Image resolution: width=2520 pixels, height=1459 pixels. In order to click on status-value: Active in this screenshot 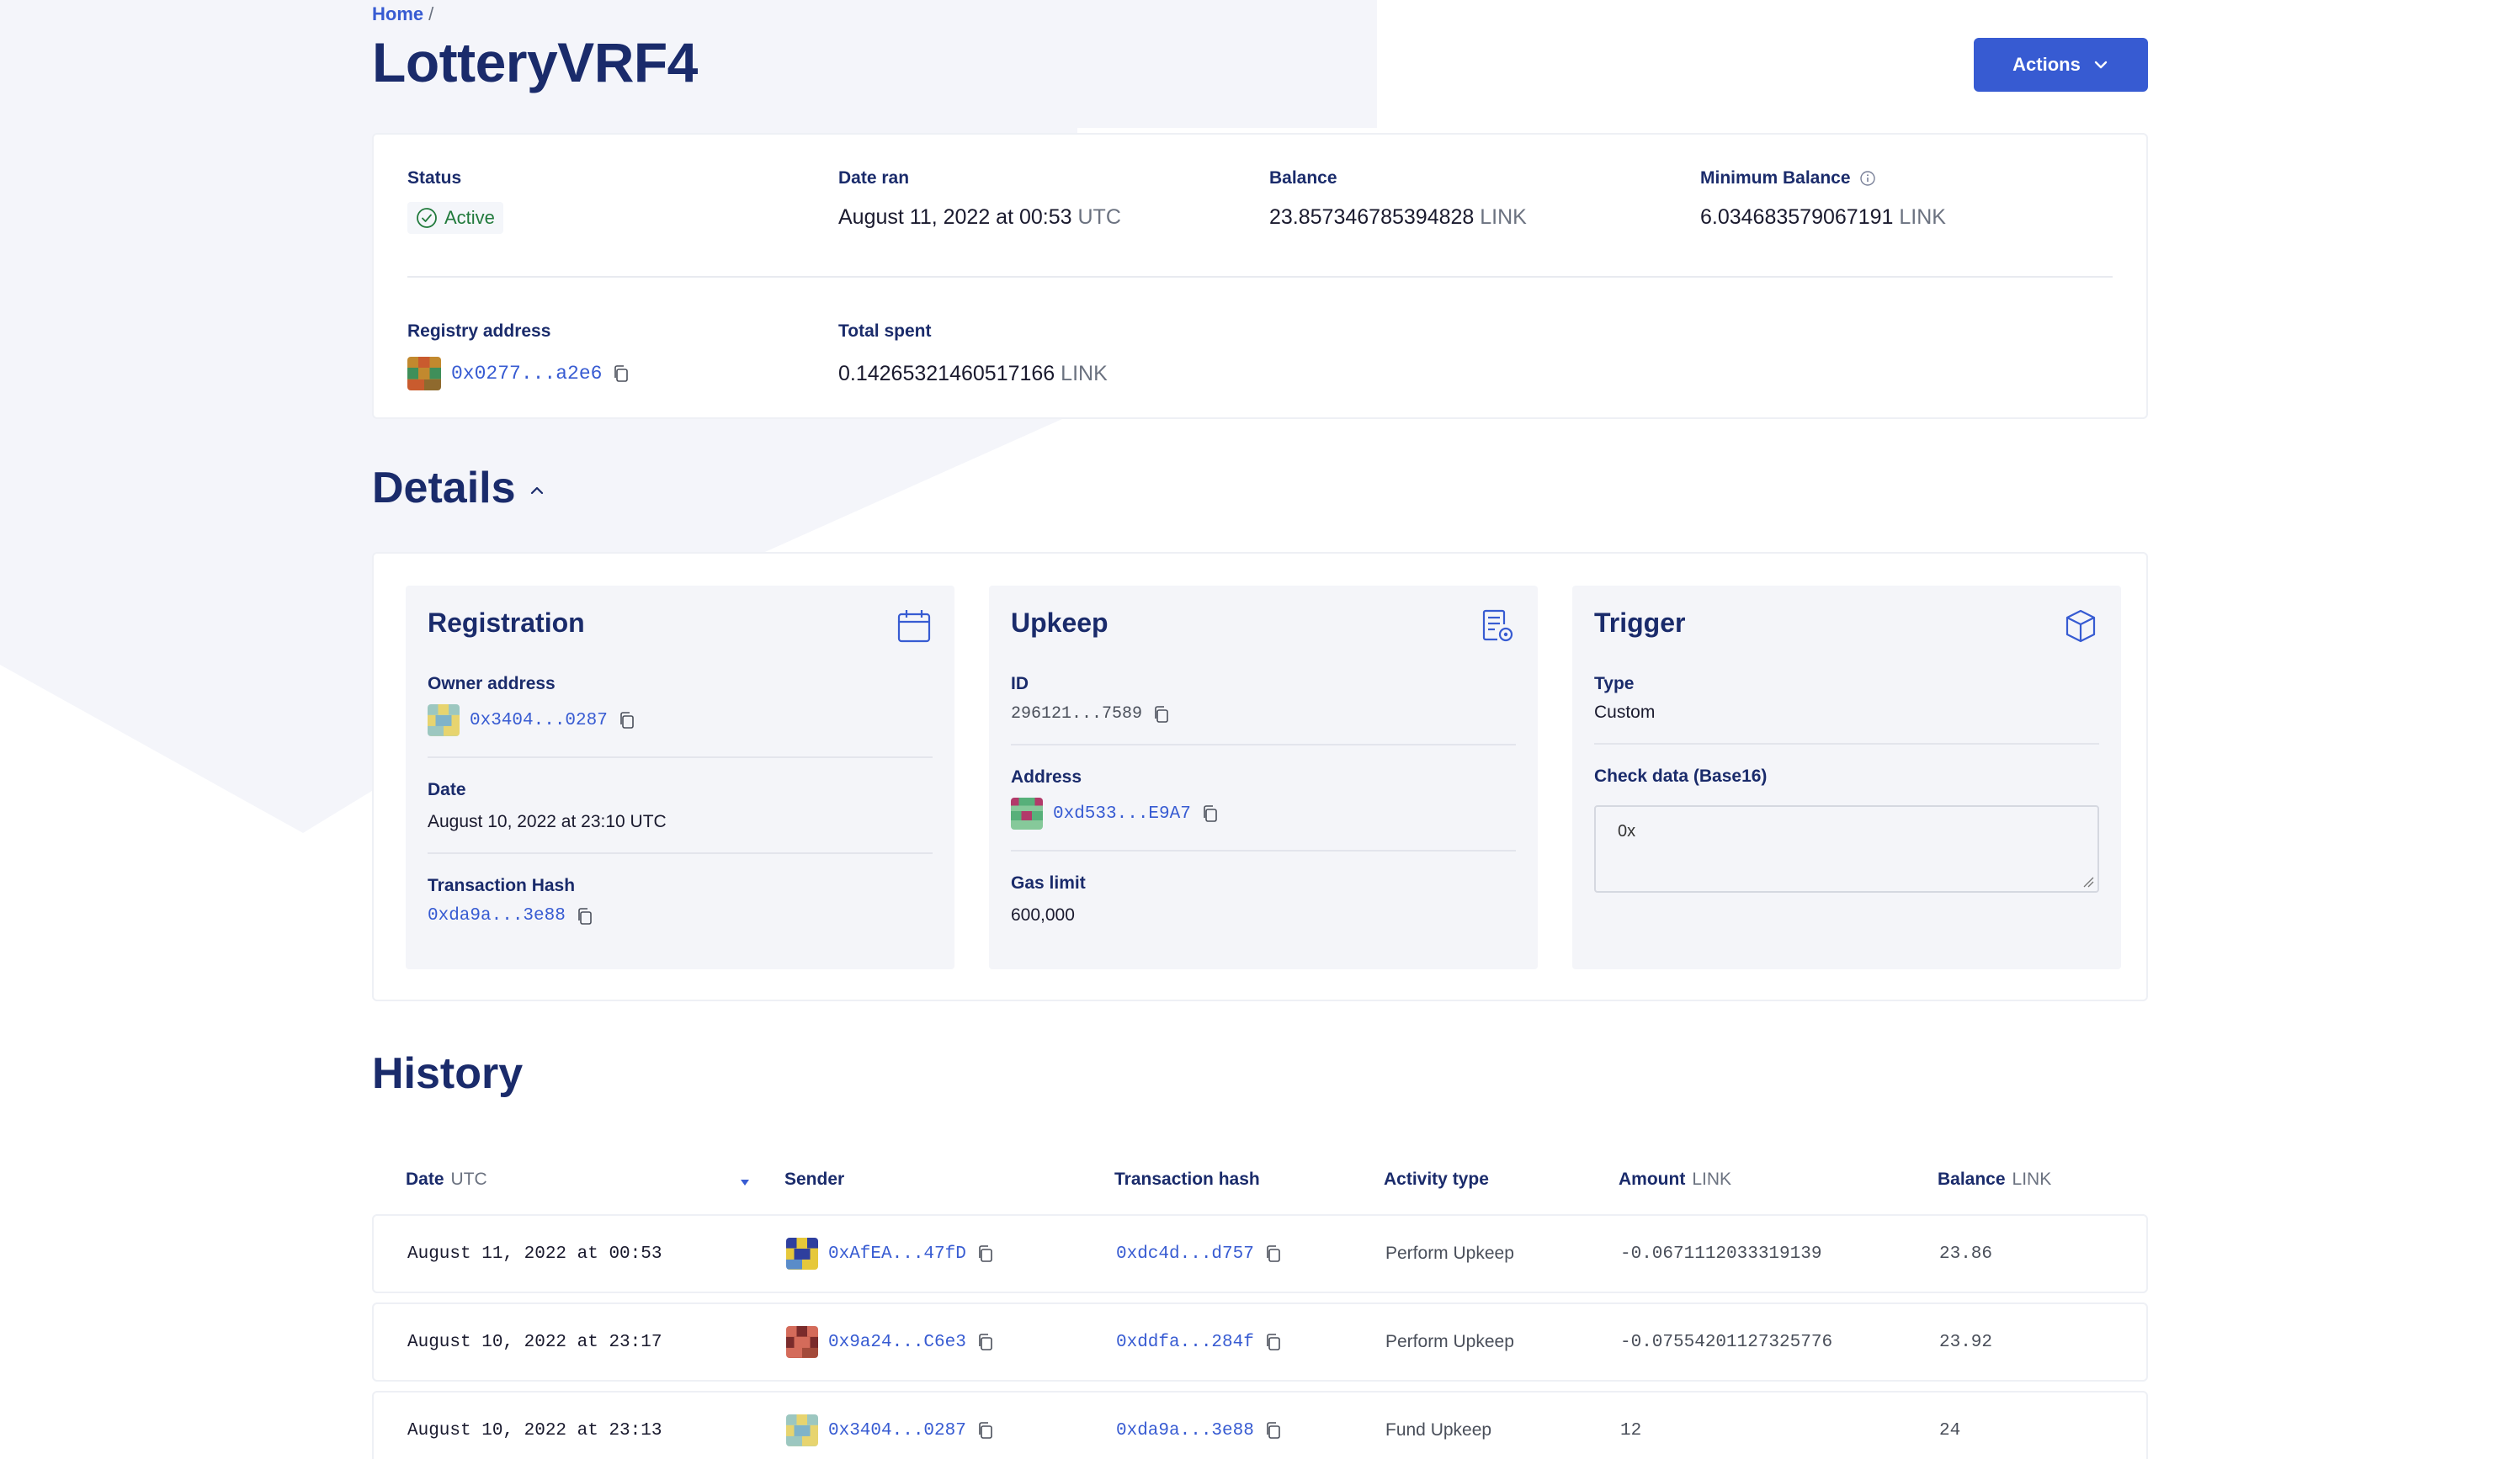, I will do `click(469, 218)`.